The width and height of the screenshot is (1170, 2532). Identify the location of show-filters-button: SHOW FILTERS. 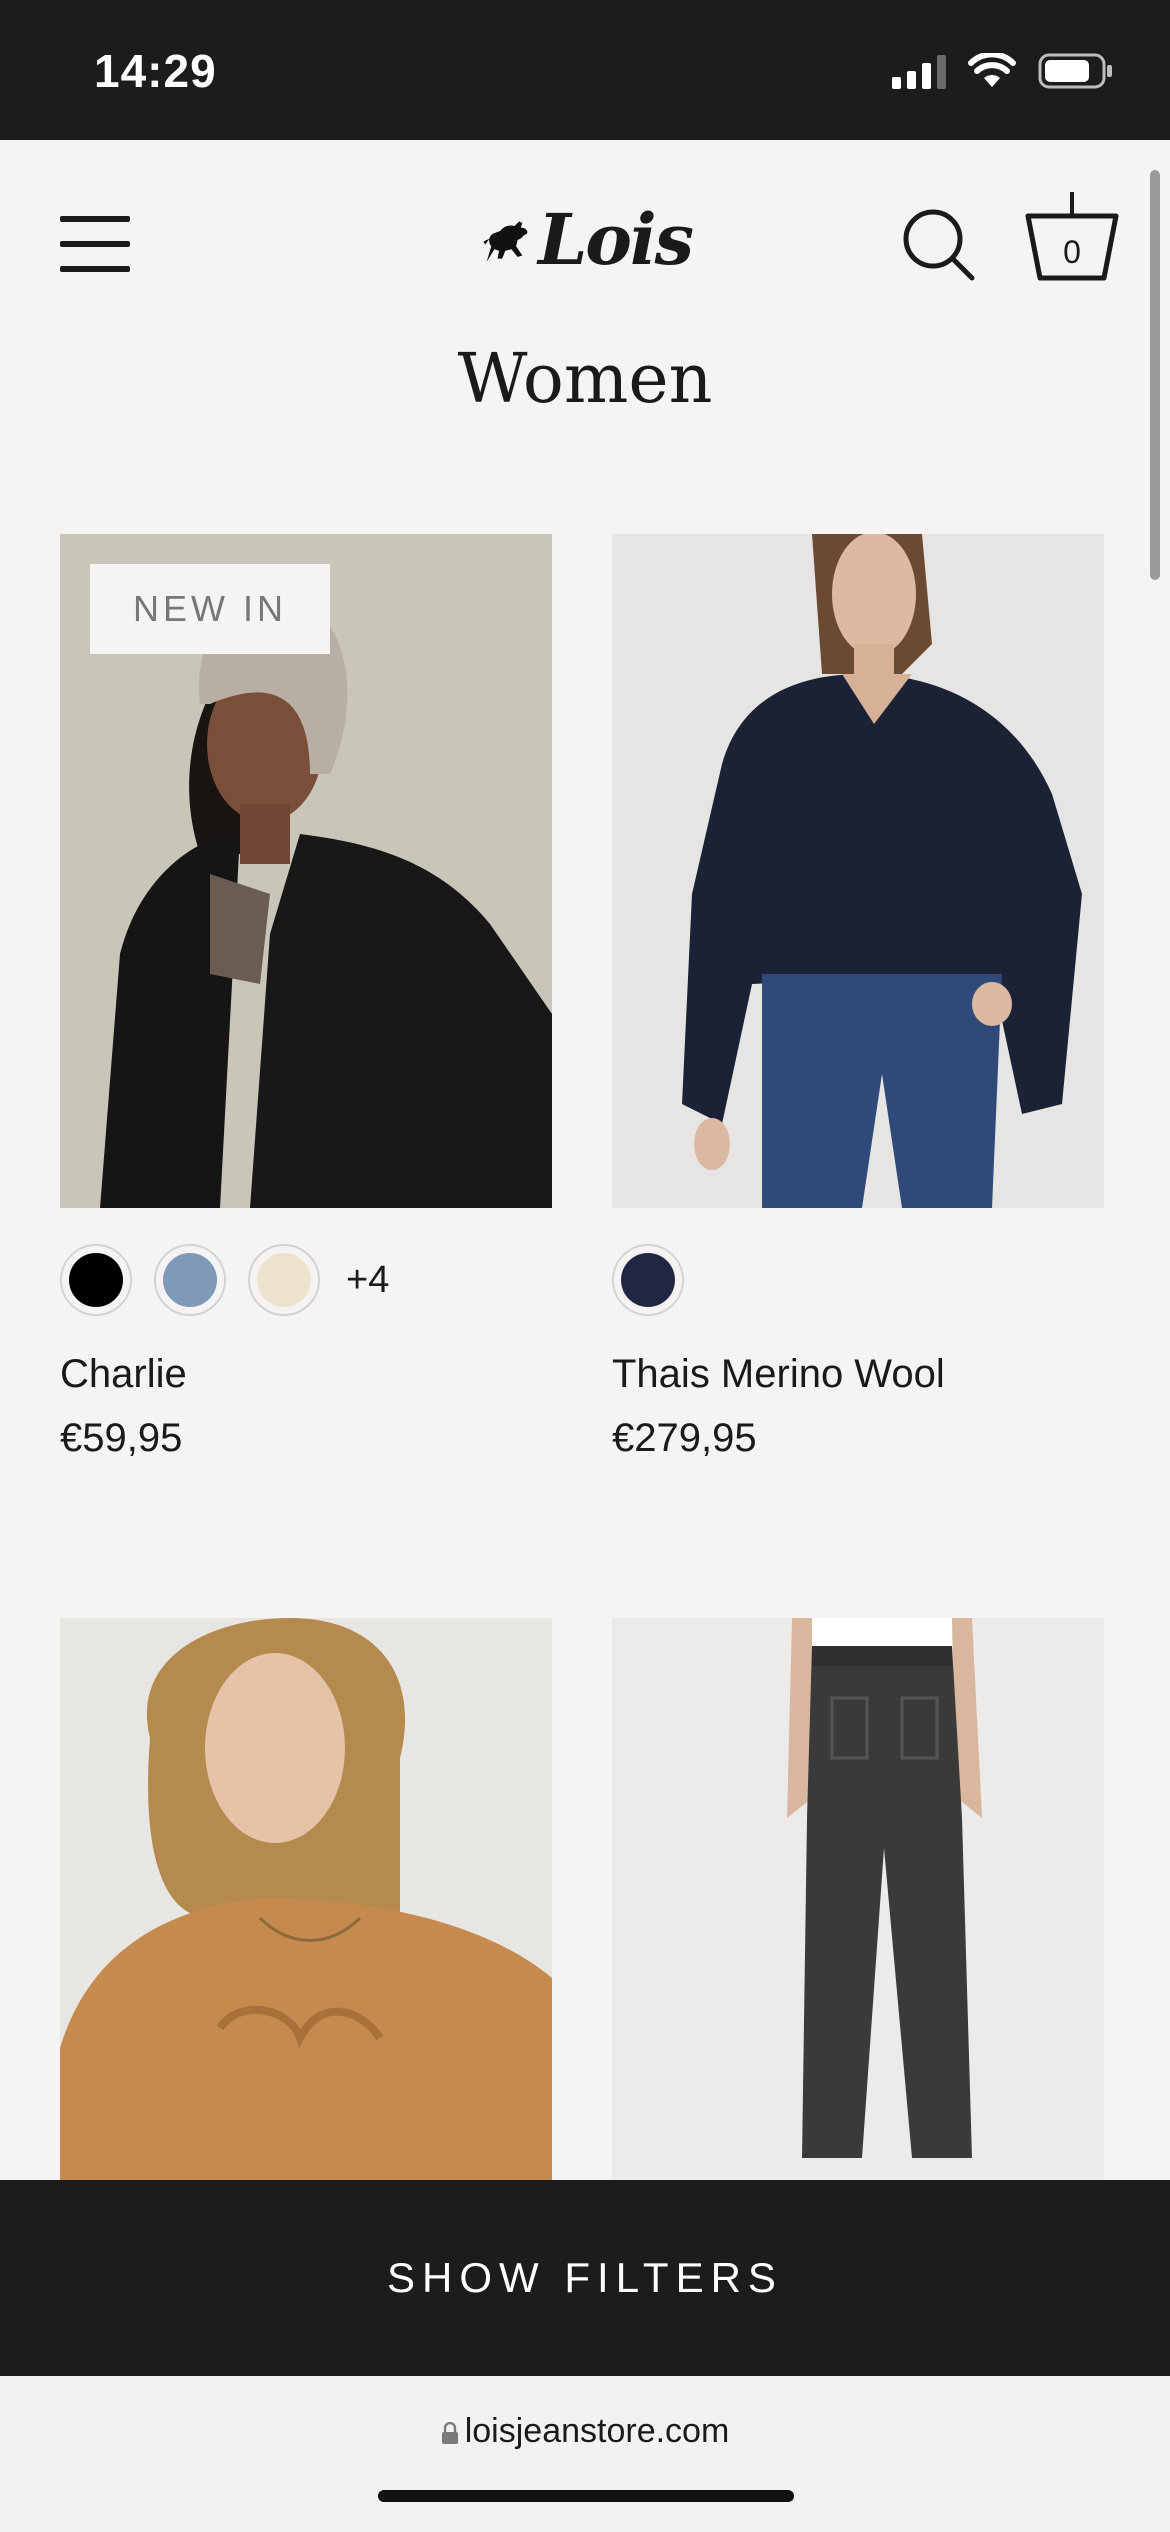
(585, 2278).